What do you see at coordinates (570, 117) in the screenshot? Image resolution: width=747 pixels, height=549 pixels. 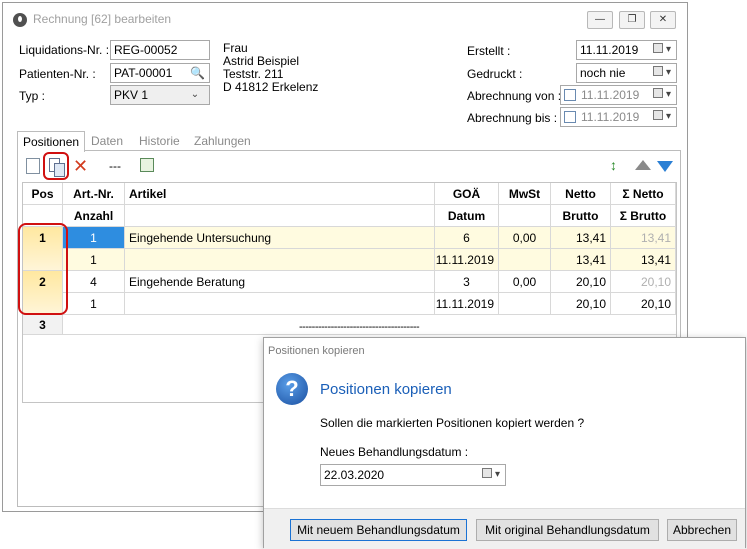 I see `billing-to-checkbox` at bounding box center [570, 117].